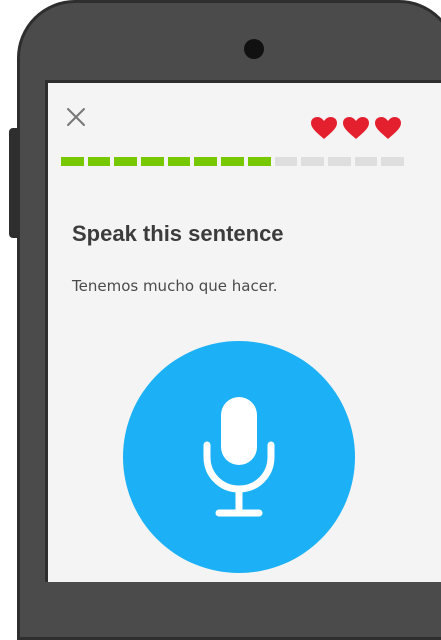  I want to click on hearts-lives, so click(357, 128).